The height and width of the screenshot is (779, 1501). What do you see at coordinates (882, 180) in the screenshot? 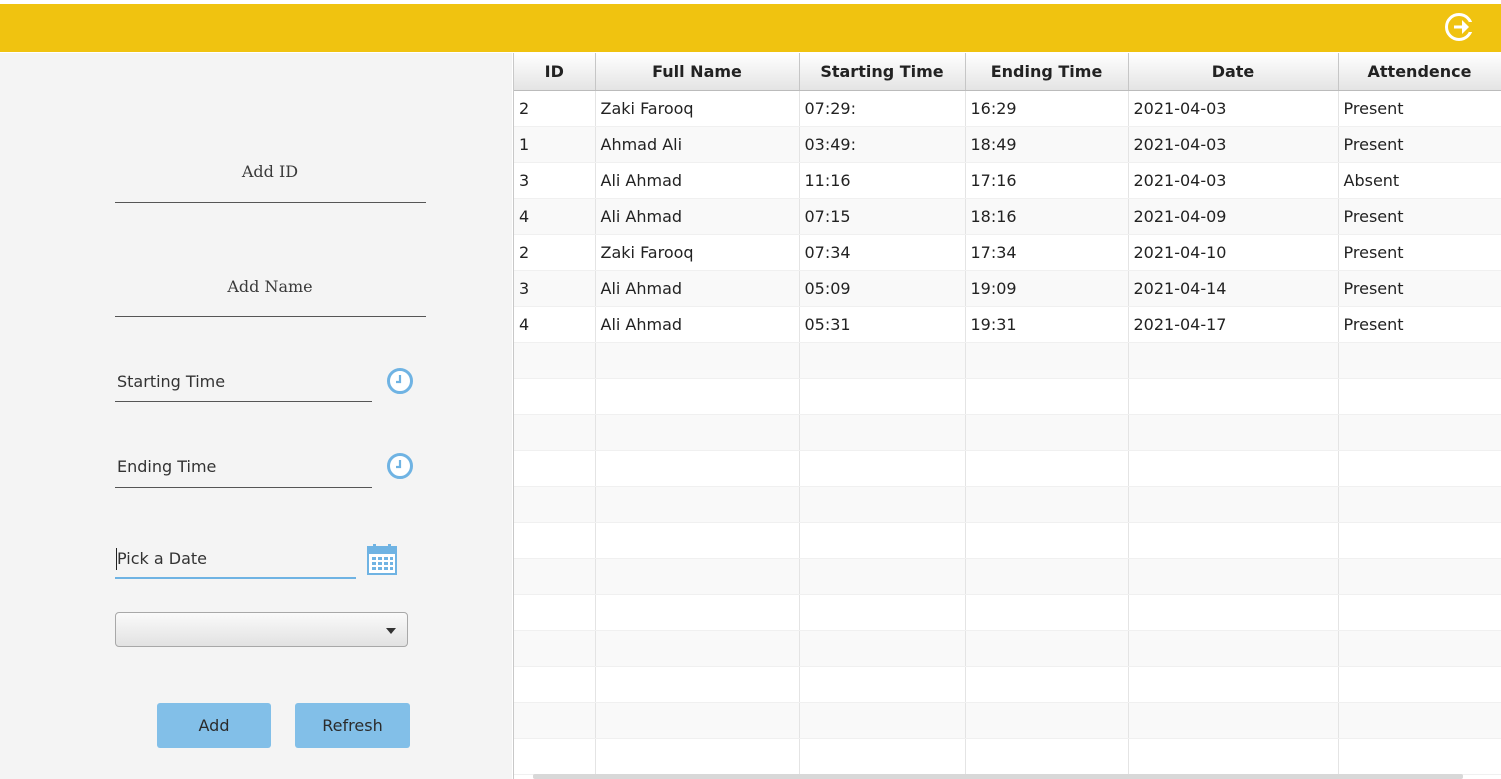
I see `table-cell: 11:16` at bounding box center [882, 180].